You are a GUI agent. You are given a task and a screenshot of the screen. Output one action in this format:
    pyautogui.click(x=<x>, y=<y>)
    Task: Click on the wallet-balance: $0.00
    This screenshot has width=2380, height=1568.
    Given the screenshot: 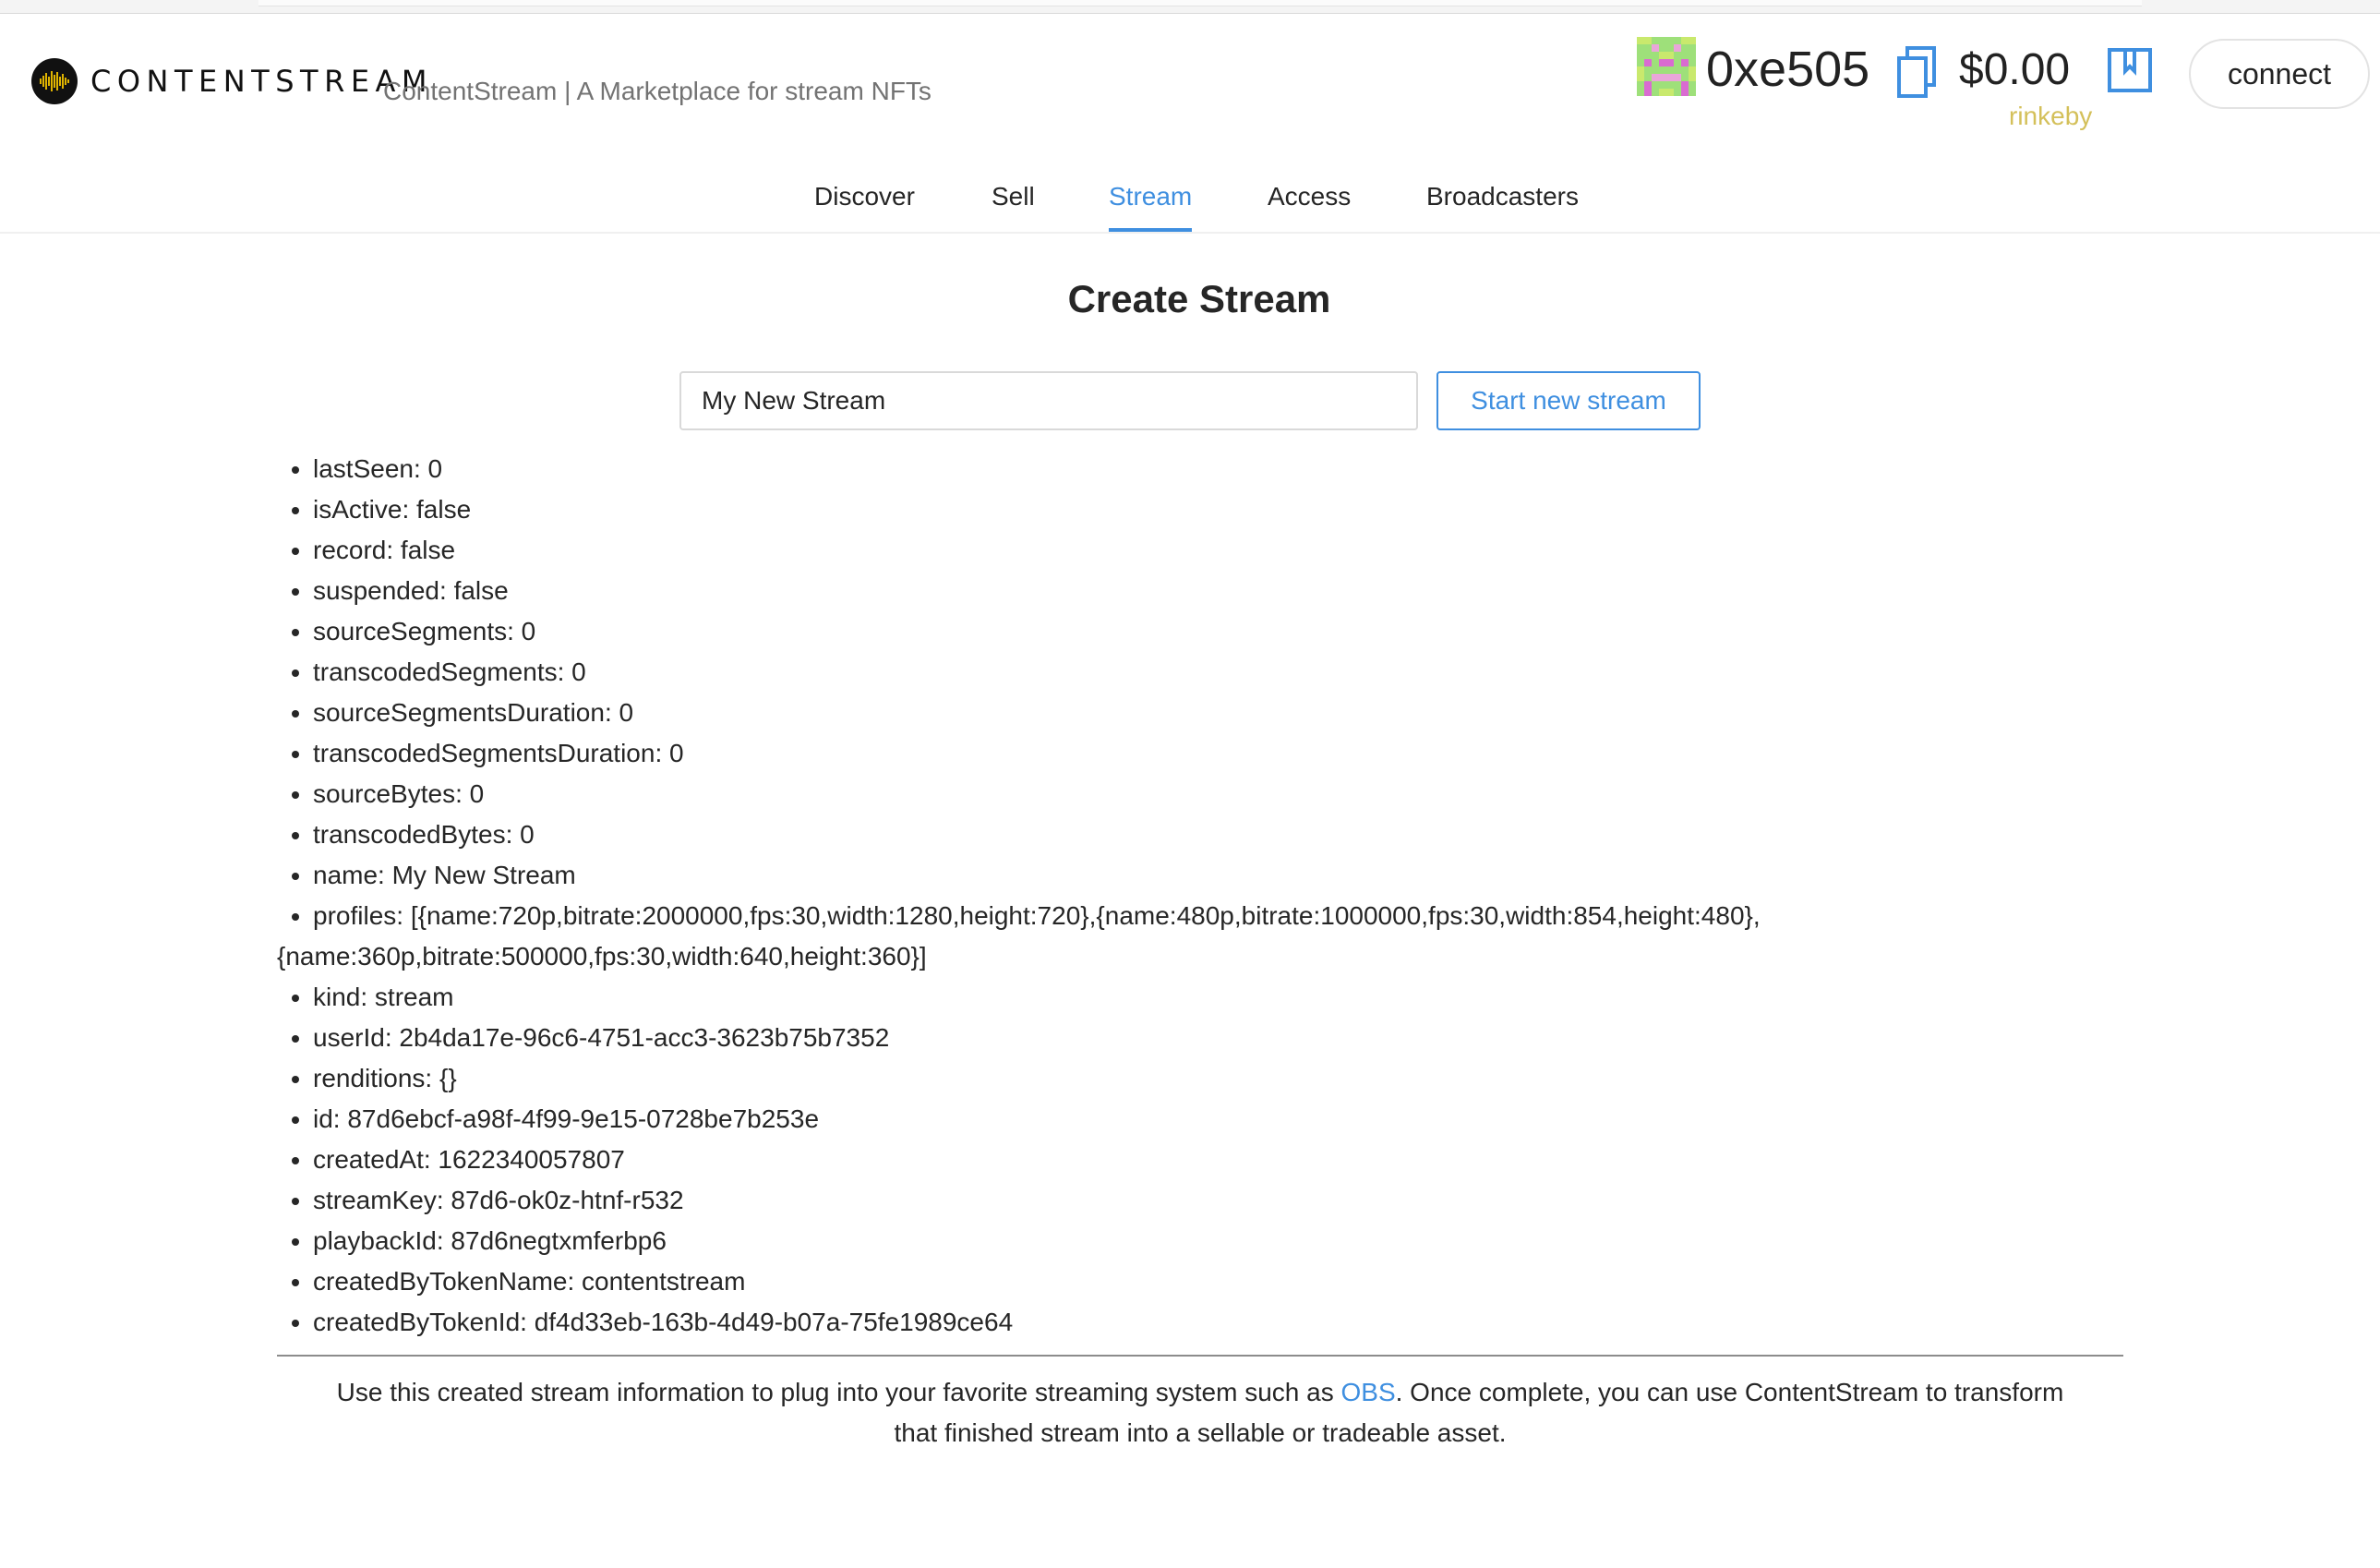 What is the action you would take?
    pyautogui.click(x=2015, y=69)
    